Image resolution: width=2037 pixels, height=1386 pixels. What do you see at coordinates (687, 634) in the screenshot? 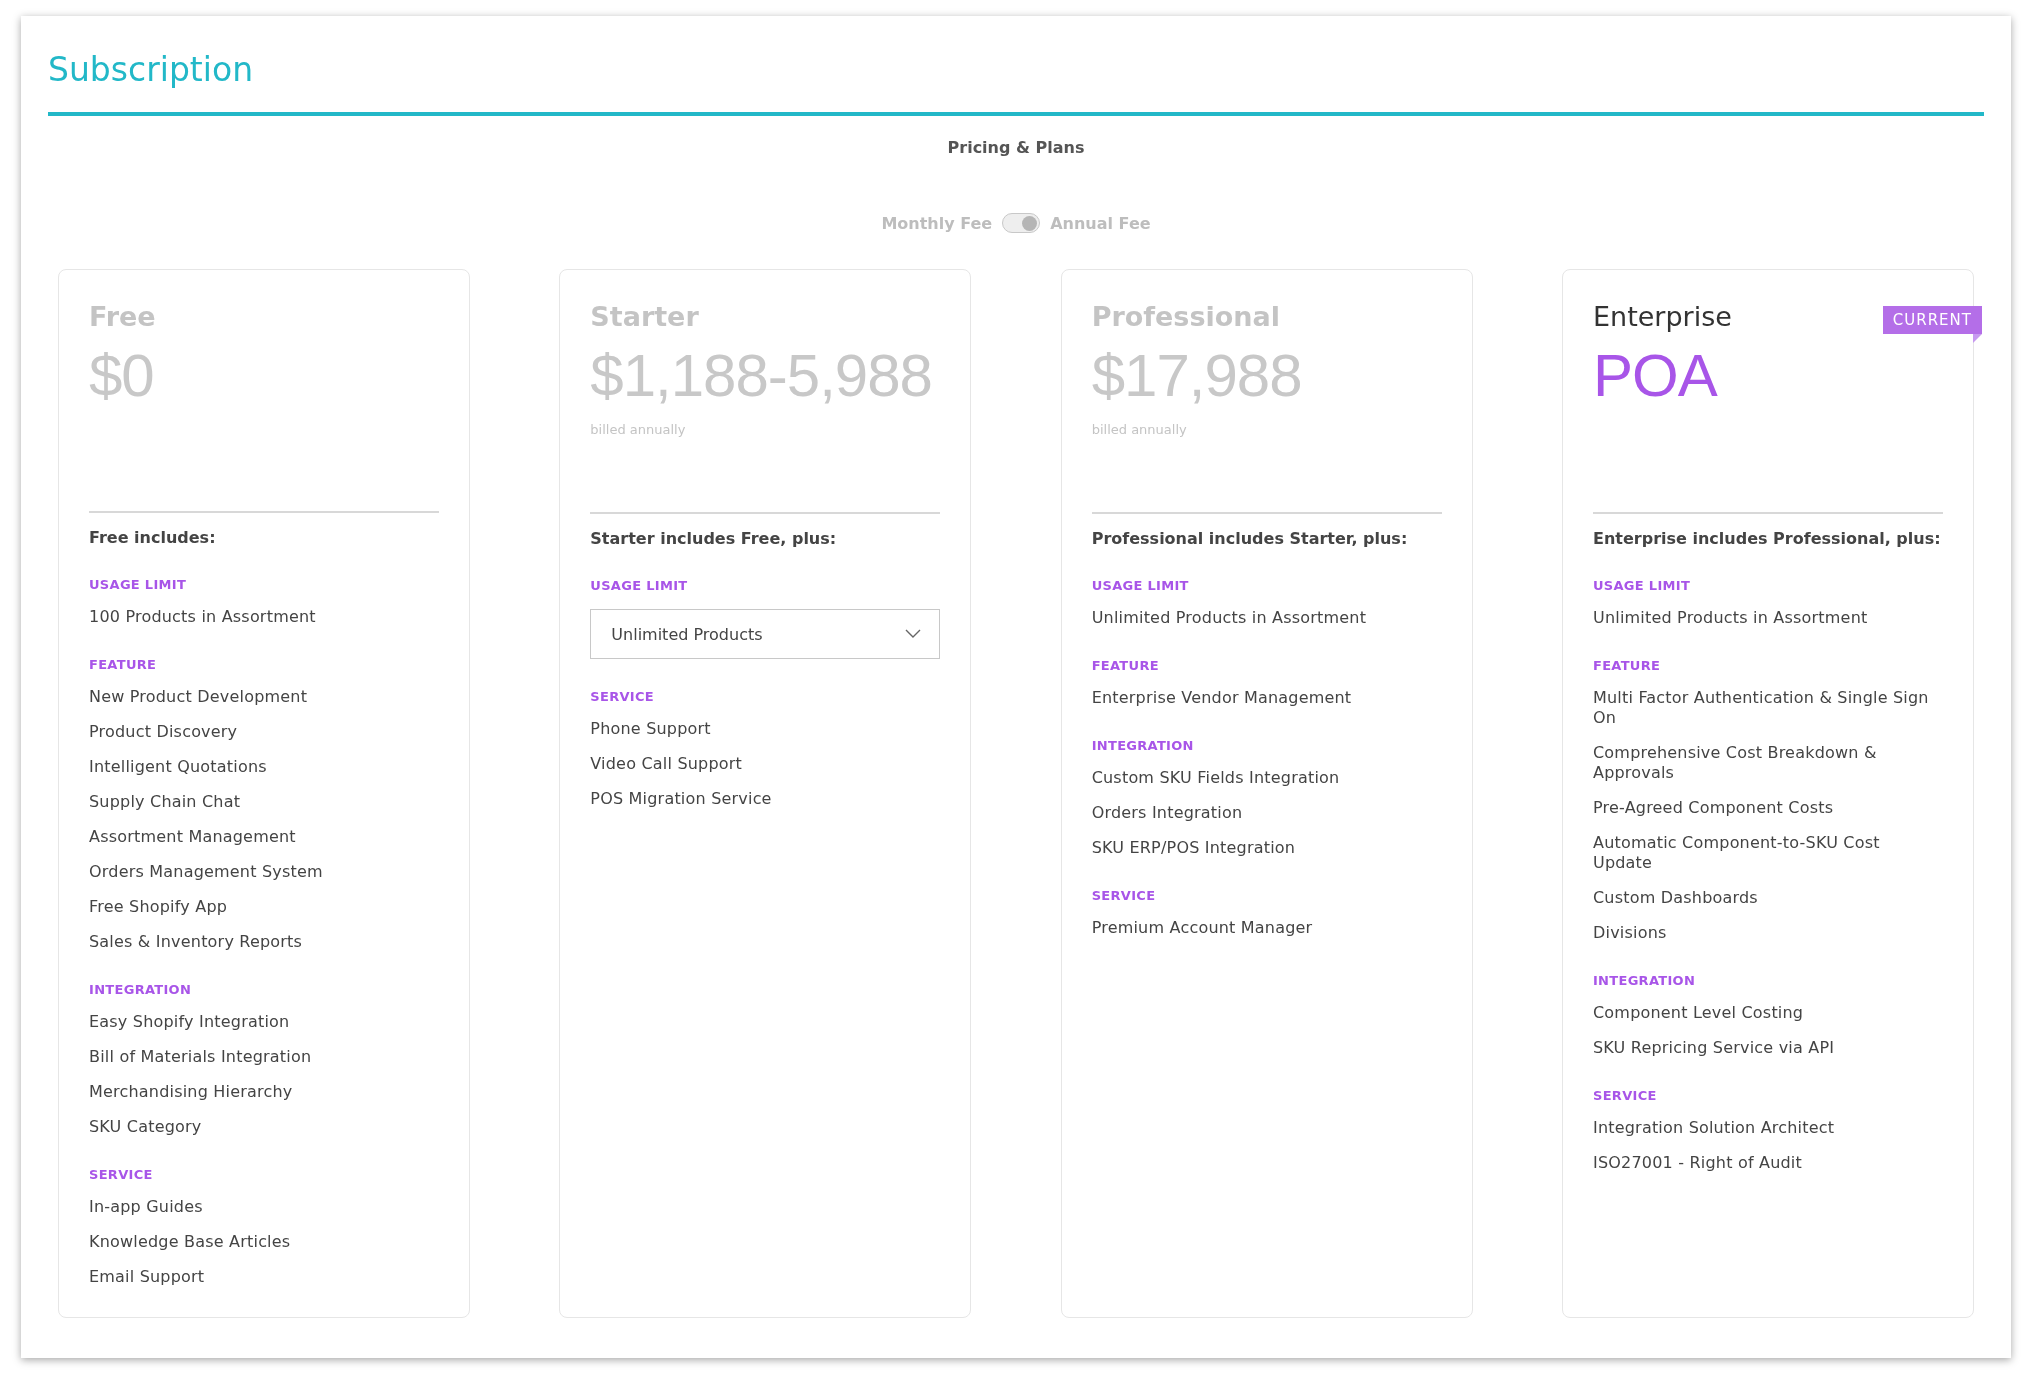
I see `dropdown-value: Unlimited Products` at bounding box center [687, 634].